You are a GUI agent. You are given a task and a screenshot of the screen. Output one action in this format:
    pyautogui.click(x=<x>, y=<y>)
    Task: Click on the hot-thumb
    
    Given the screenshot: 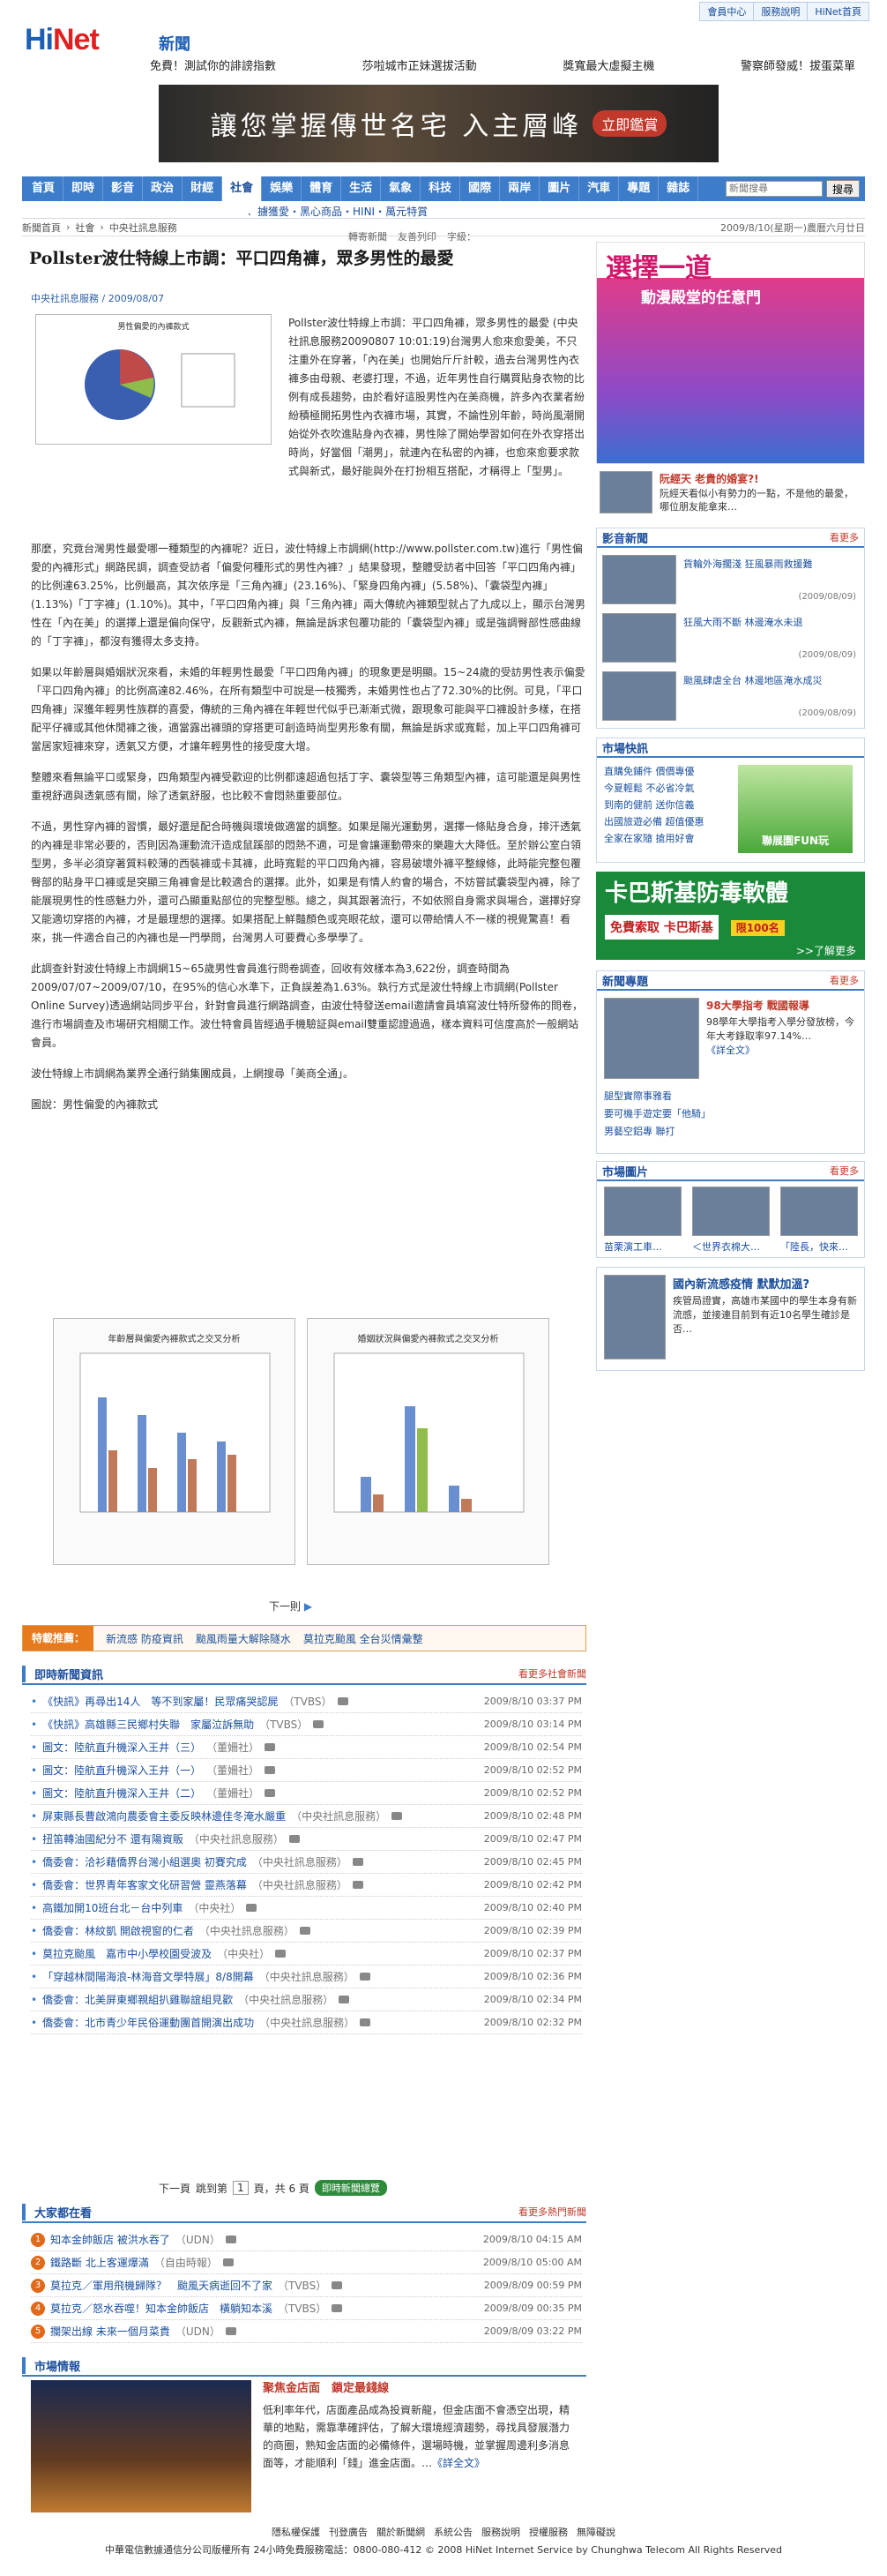 What is the action you would take?
    pyautogui.click(x=626, y=492)
    